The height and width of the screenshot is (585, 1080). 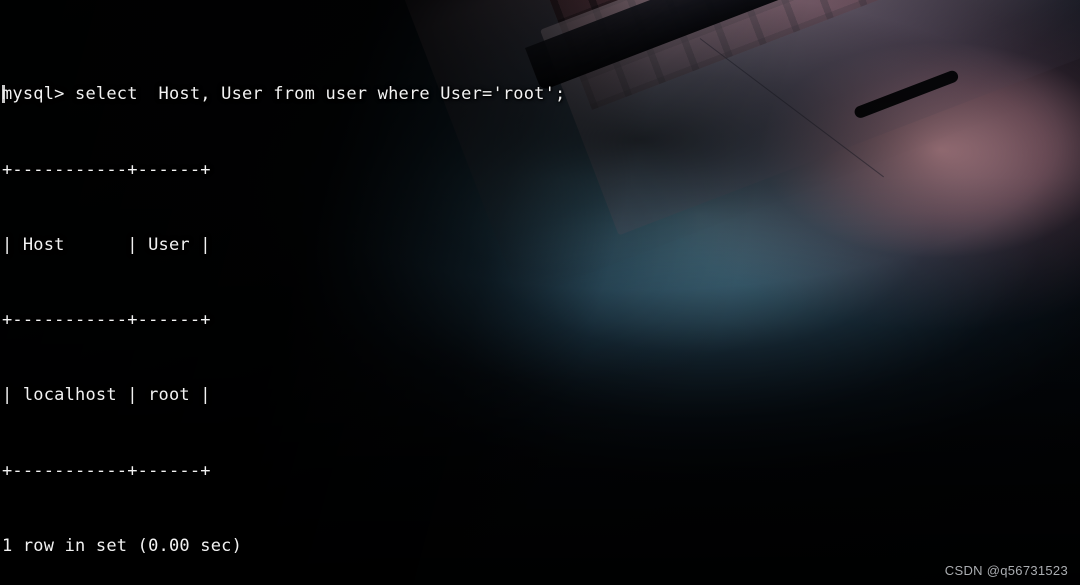 What do you see at coordinates (122, 545) in the screenshot?
I see `terminal-line-text: 1 row in set (0.00 sec)` at bounding box center [122, 545].